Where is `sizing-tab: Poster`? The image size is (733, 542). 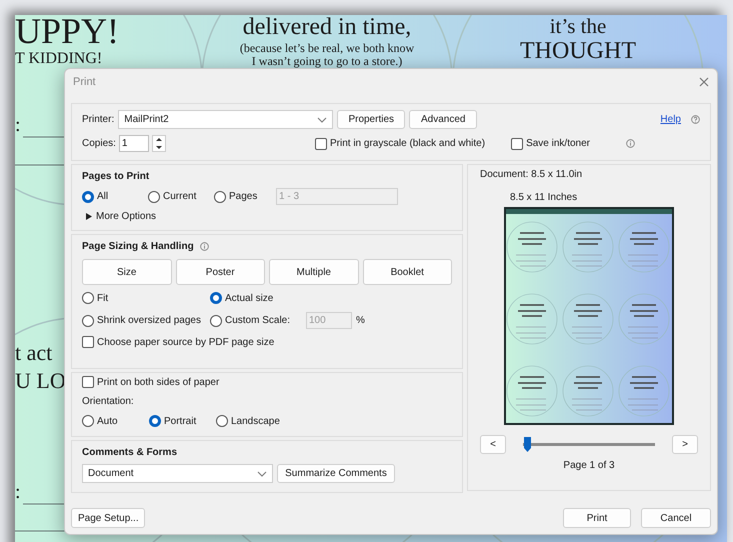
sizing-tab: Poster is located at coordinates (220, 272).